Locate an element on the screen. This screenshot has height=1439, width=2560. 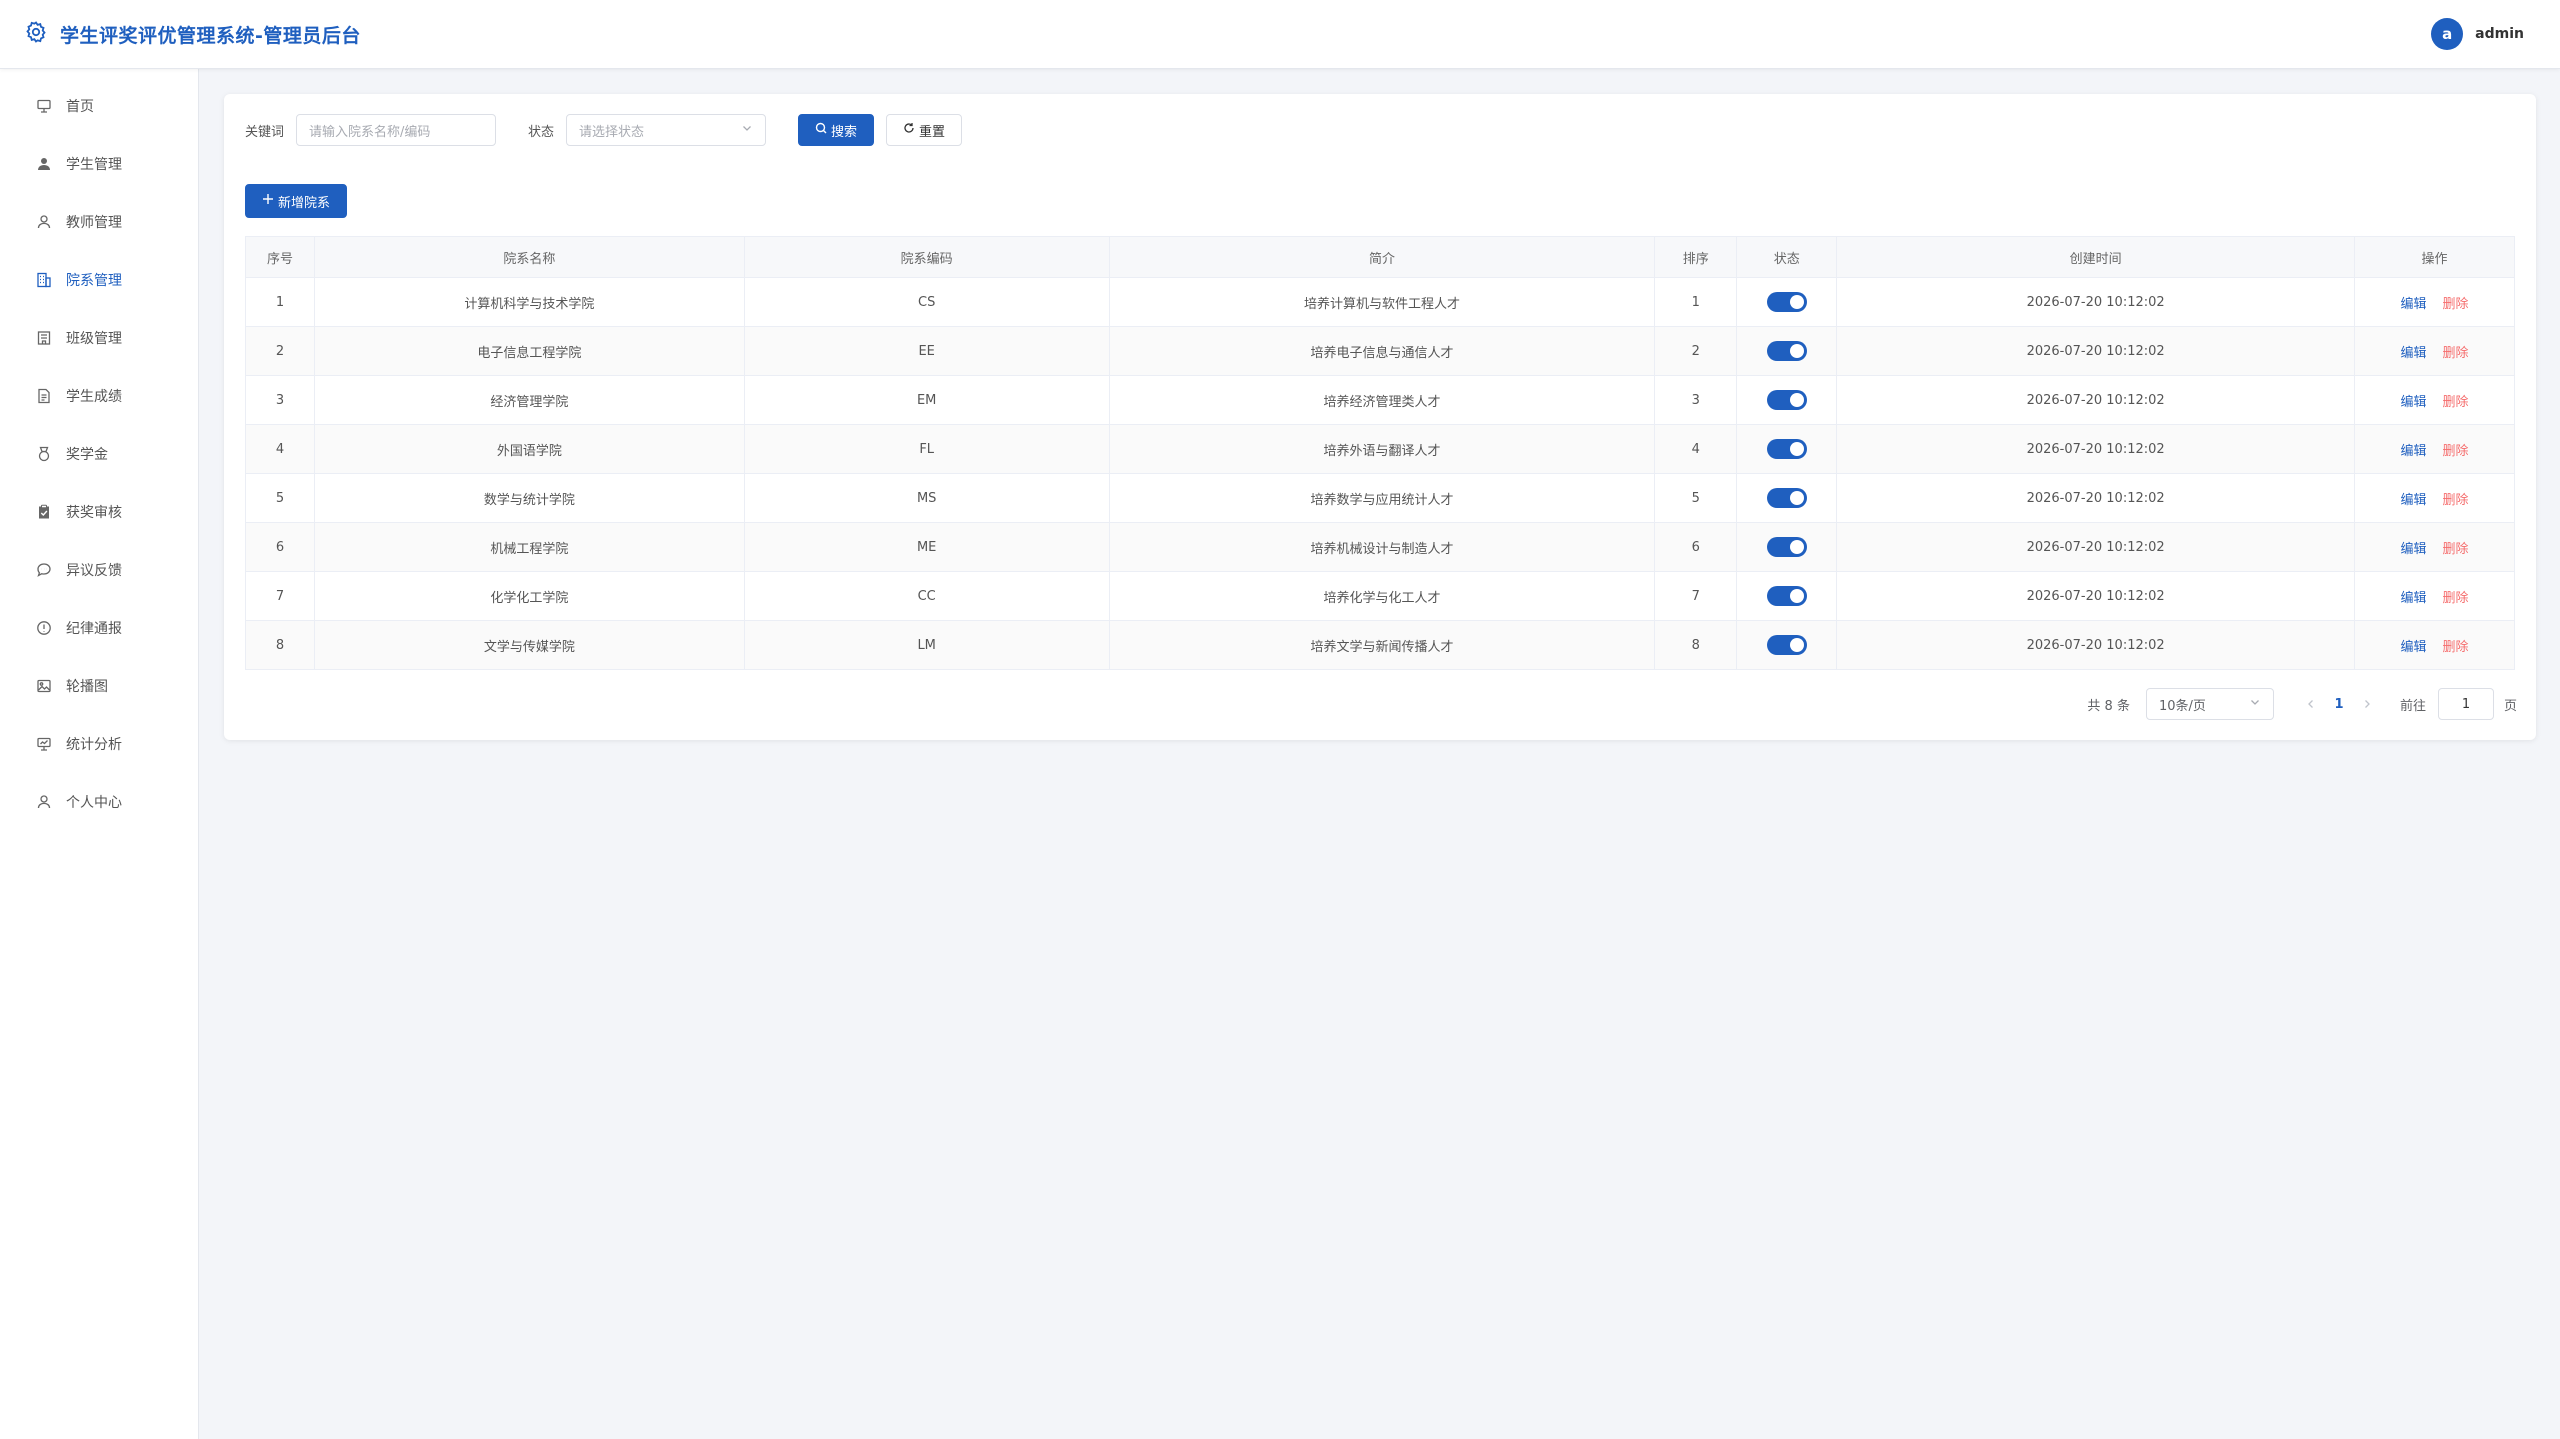
next-page-button is located at coordinates (2367, 704).